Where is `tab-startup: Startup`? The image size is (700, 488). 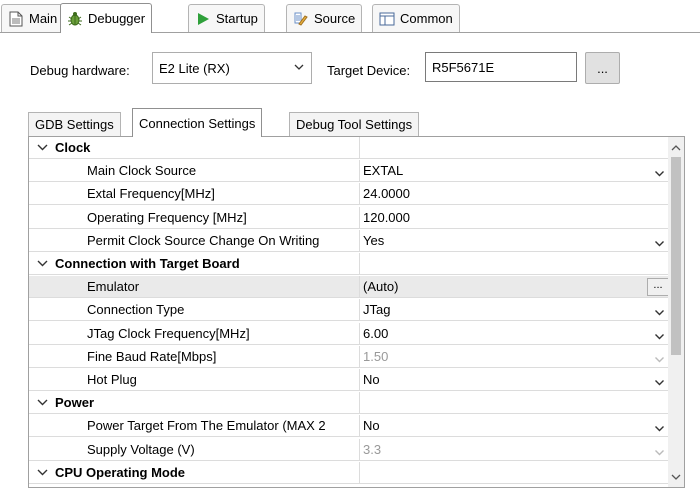 tab-startup: Startup is located at coordinates (226, 18).